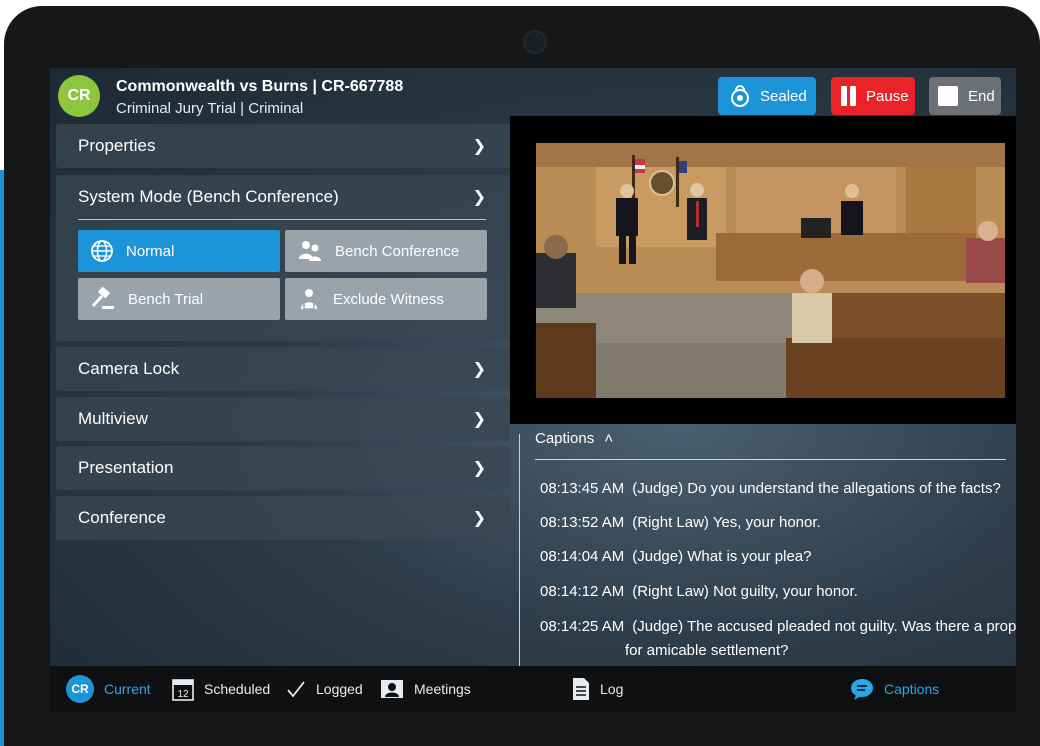 Image resolution: width=1040 pixels, height=746 pixels. Describe the element at coordinates (965, 96) in the screenshot. I see `end-button: End` at that location.